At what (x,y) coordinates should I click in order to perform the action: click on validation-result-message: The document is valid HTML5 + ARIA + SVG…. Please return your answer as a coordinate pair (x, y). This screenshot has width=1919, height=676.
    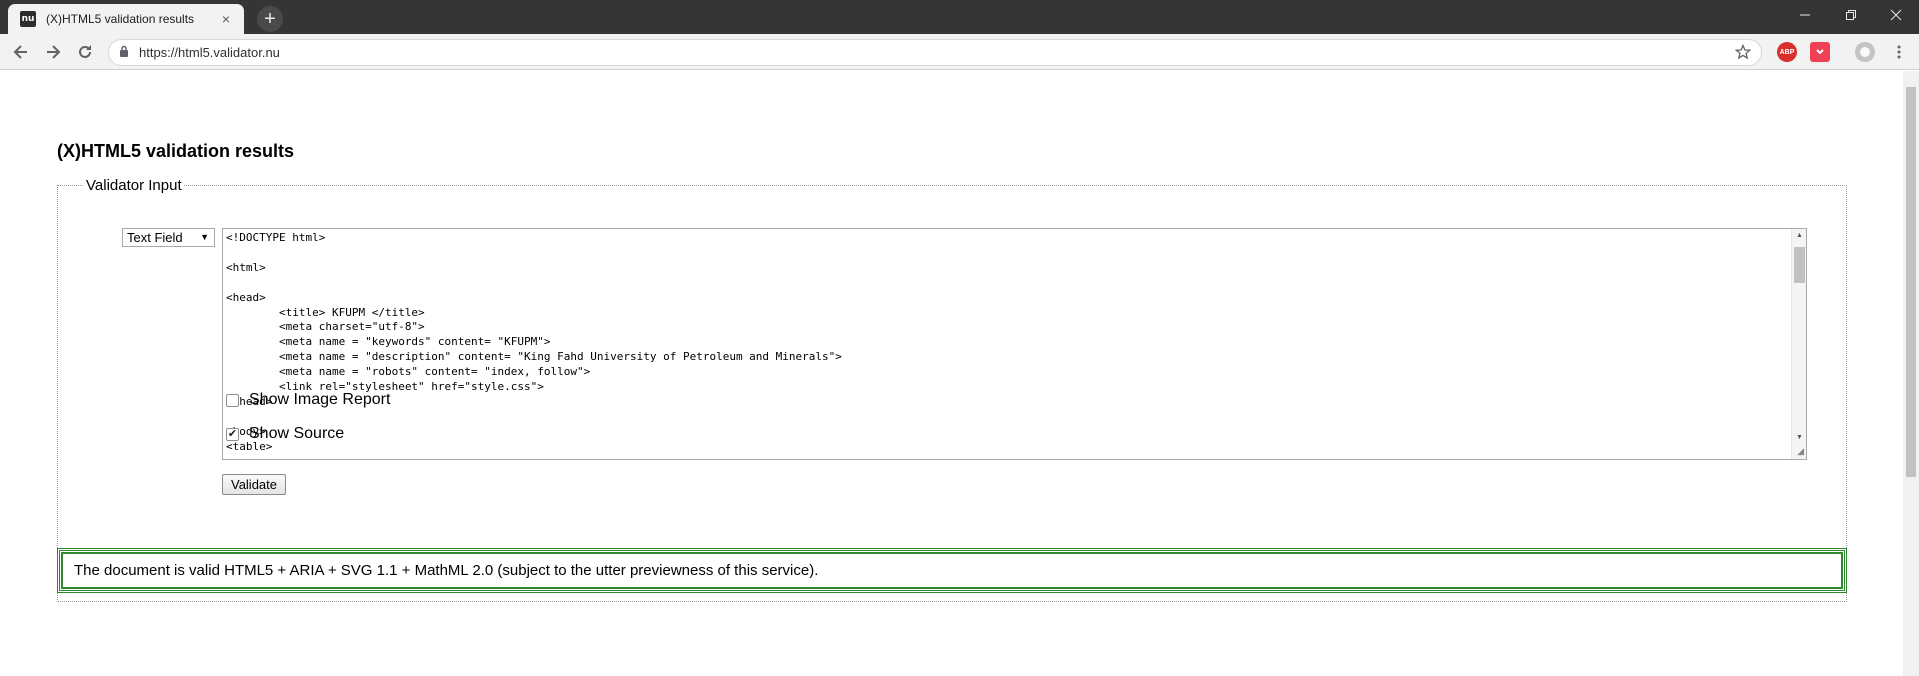
    Looking at the image, I should click on (952, 570).